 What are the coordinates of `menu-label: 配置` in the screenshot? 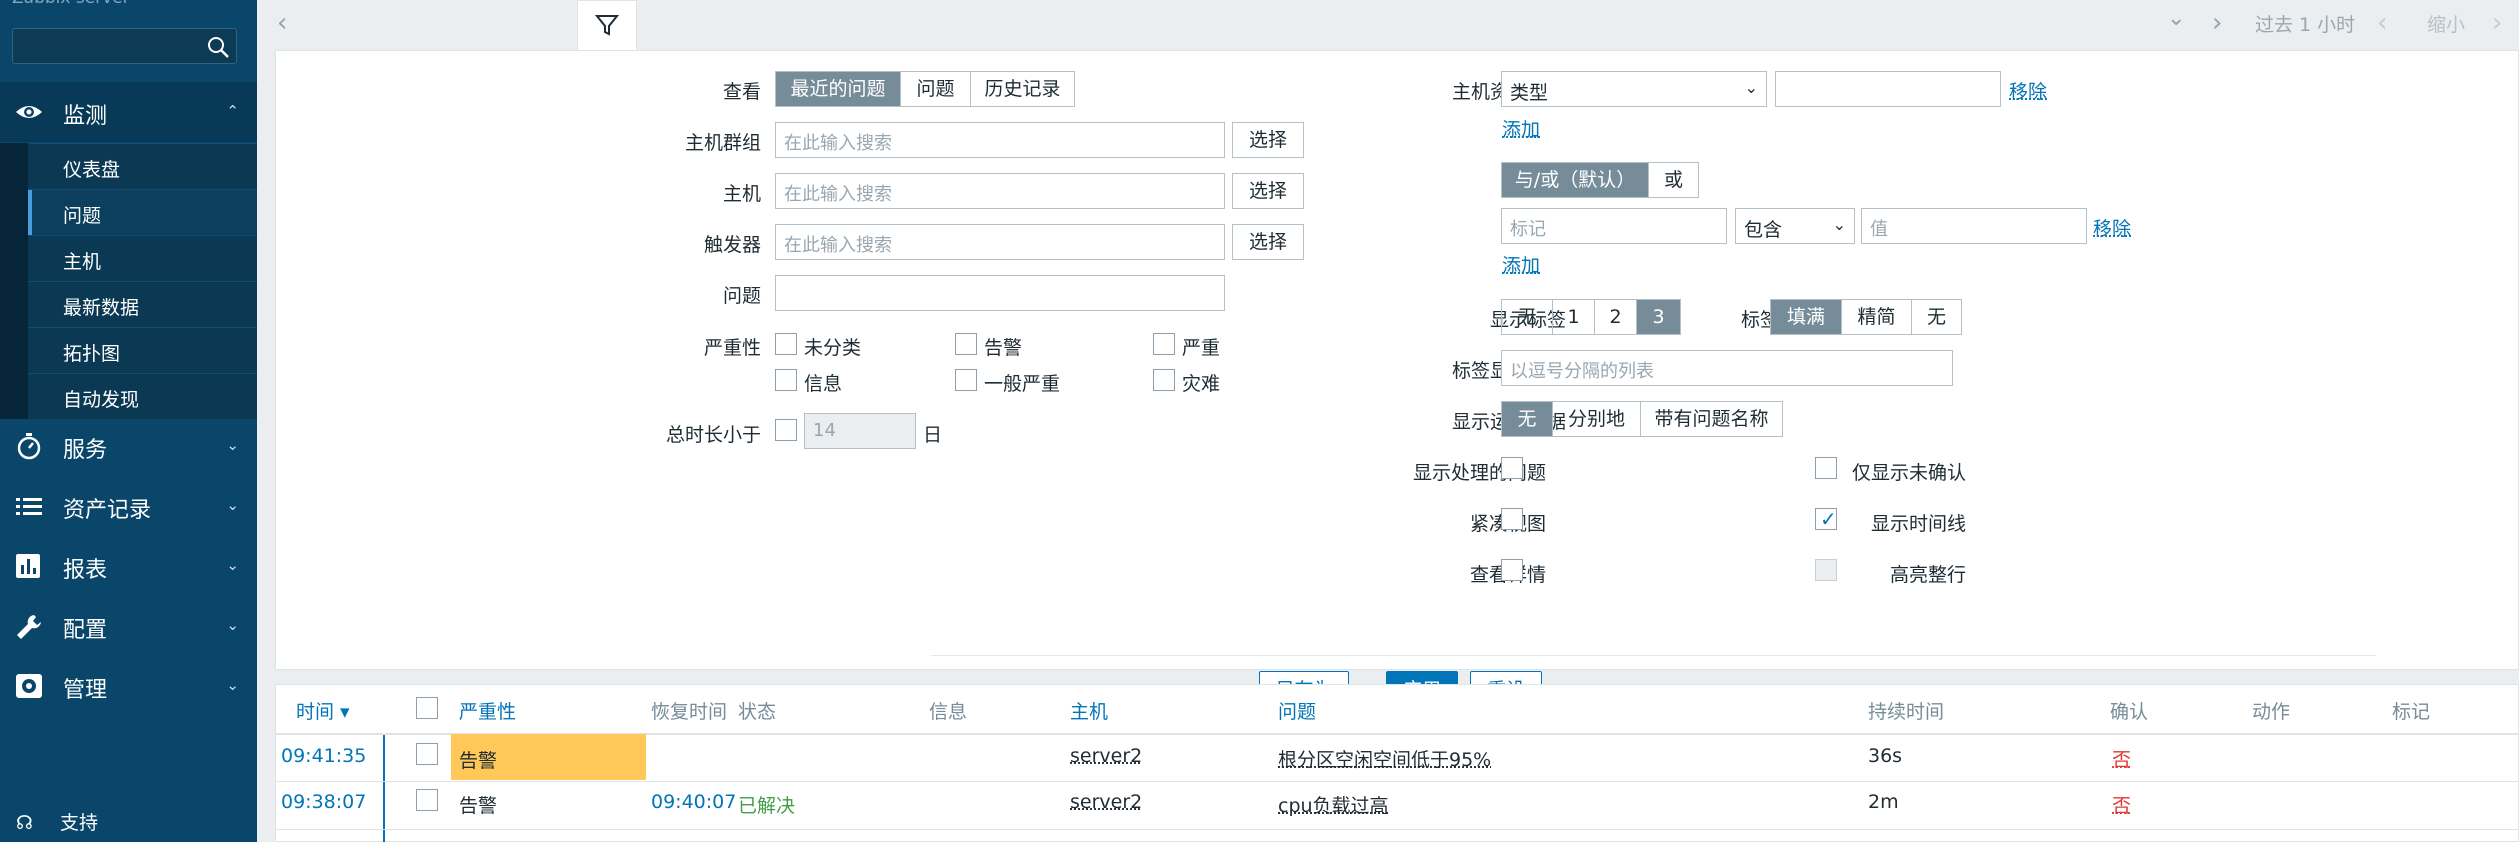 It's located at (85, 628).